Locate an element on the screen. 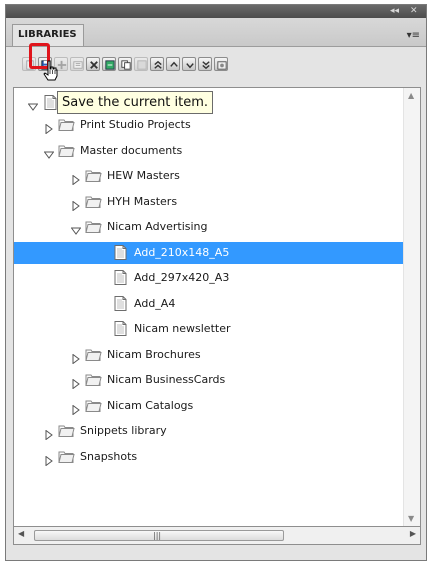  tab-bar: LIBRARIES ▾≡ is located at coordinates (216, 32).